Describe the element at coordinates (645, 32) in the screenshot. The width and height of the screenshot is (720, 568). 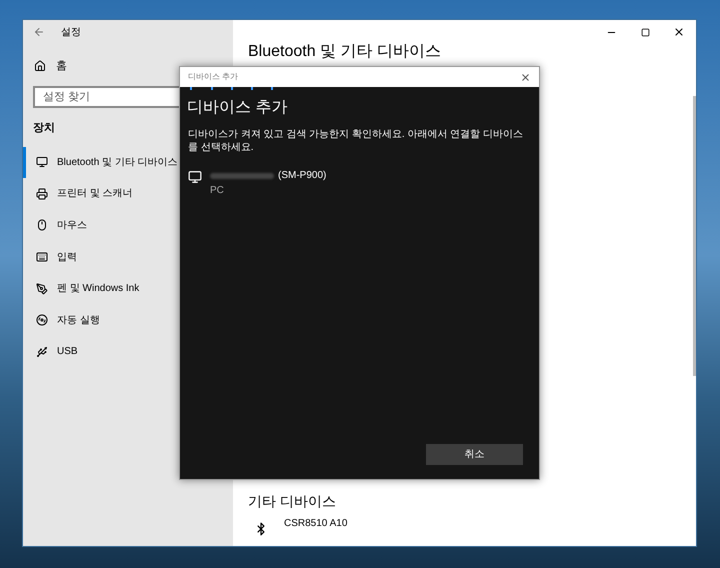
I see `maximize-icon` at that location.